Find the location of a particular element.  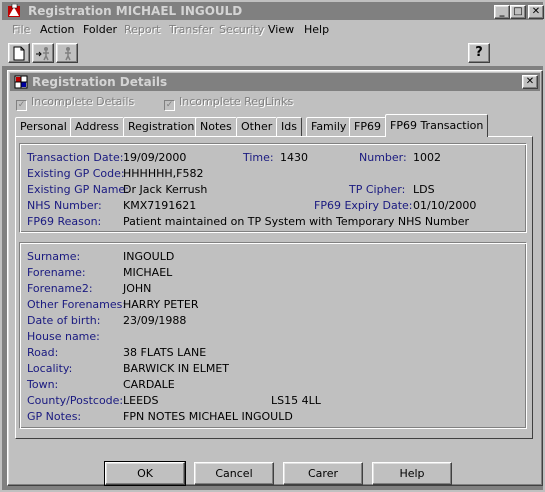

tab-notes: Notes is located at coordinates (216, 126).